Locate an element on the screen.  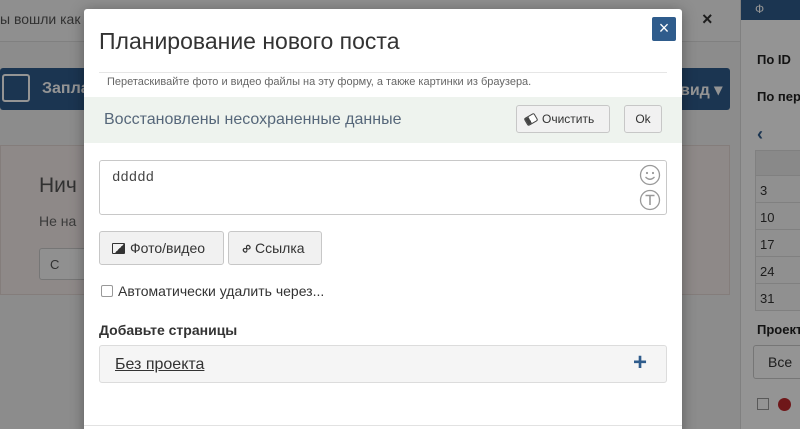
project-row: Без проекта + is located at coordinates (383, 364).